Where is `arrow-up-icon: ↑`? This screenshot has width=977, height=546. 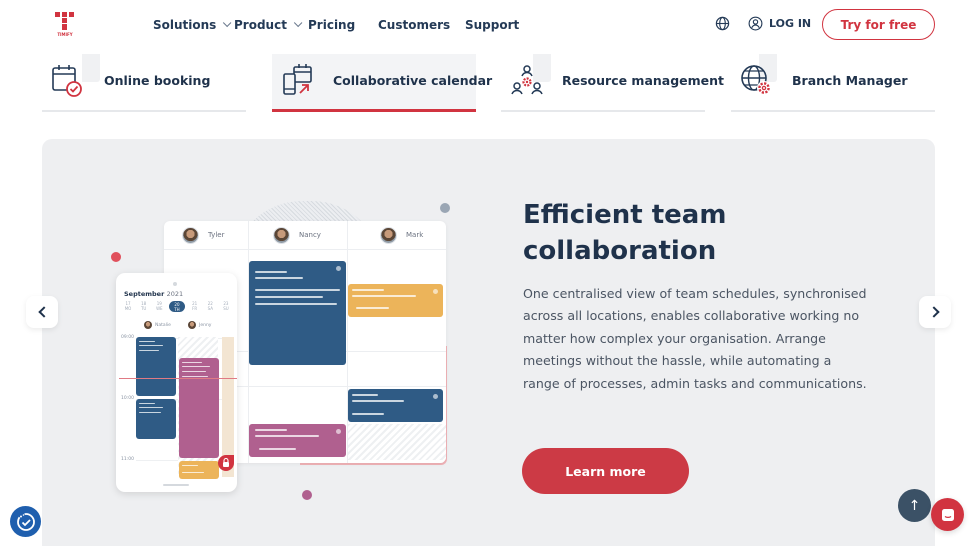
arrow-up-icon: ↑ is located at coordinates (914, 505).